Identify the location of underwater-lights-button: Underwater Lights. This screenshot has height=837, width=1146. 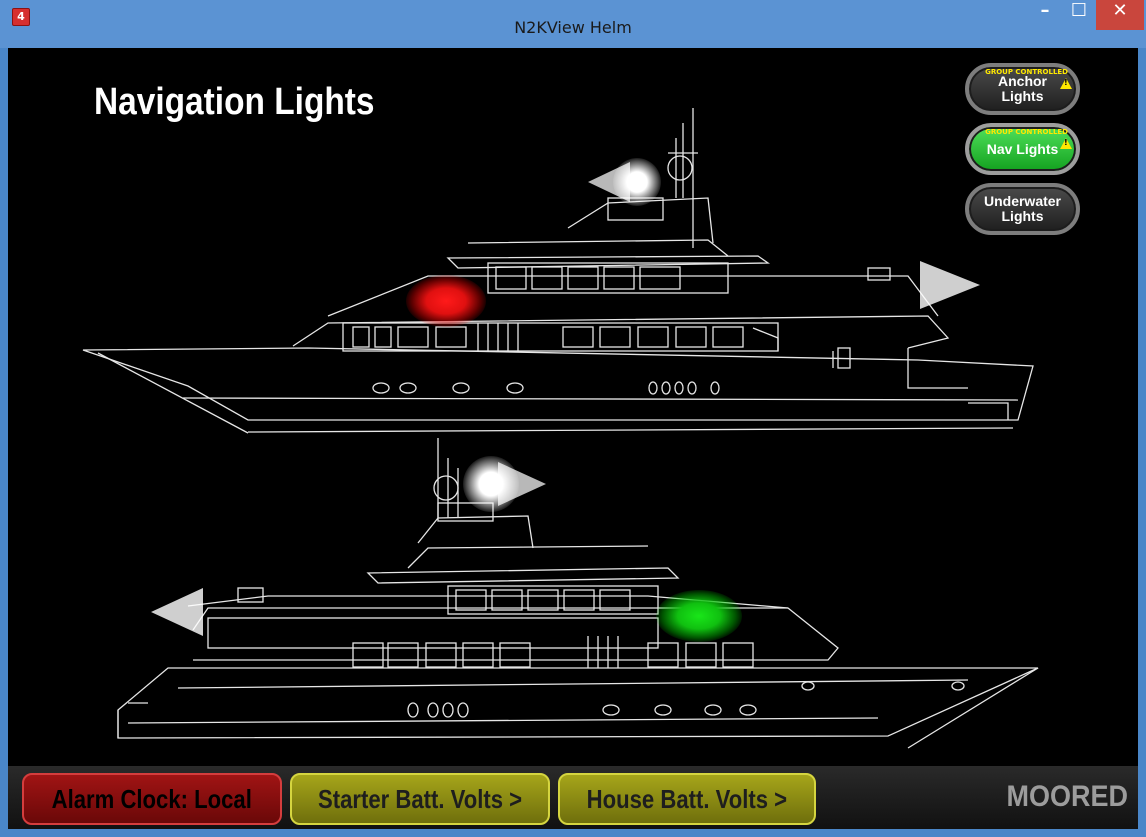
(1022, 209).